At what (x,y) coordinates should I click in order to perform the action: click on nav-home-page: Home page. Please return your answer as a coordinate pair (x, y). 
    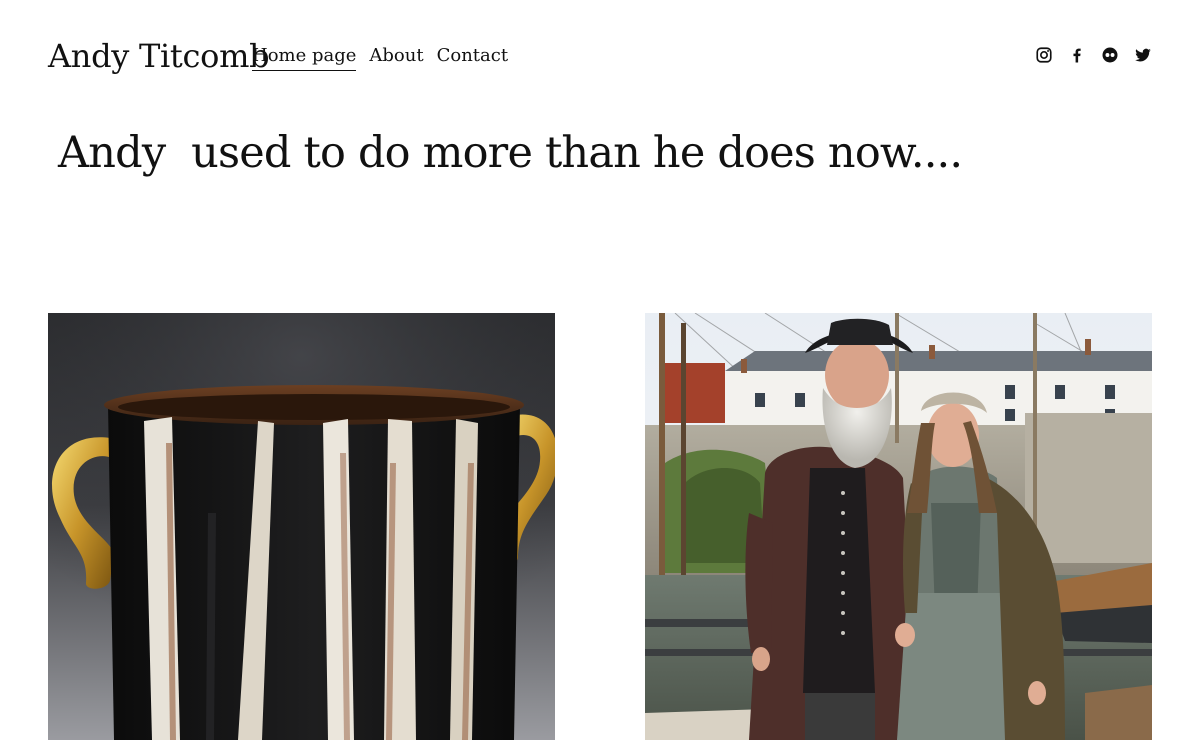
    Looking at the image, I should click on (304, 57).